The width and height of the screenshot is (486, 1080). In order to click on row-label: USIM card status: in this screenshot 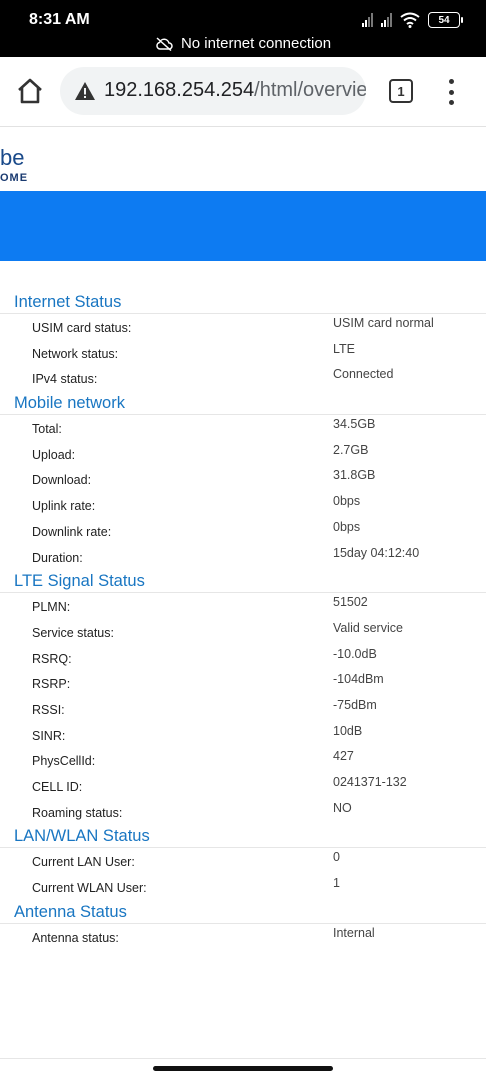, I will do `click(82, 328)`.